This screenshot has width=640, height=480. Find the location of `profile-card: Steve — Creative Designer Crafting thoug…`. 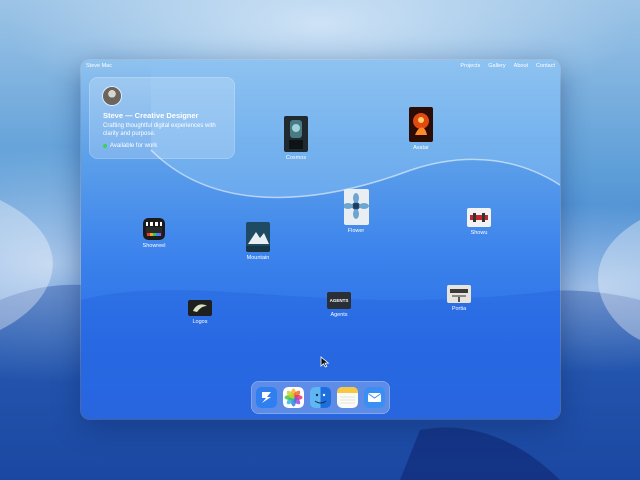

profile-card: Steve — Creative Designer Crafting thoug… is located at coordinates (162, 118).